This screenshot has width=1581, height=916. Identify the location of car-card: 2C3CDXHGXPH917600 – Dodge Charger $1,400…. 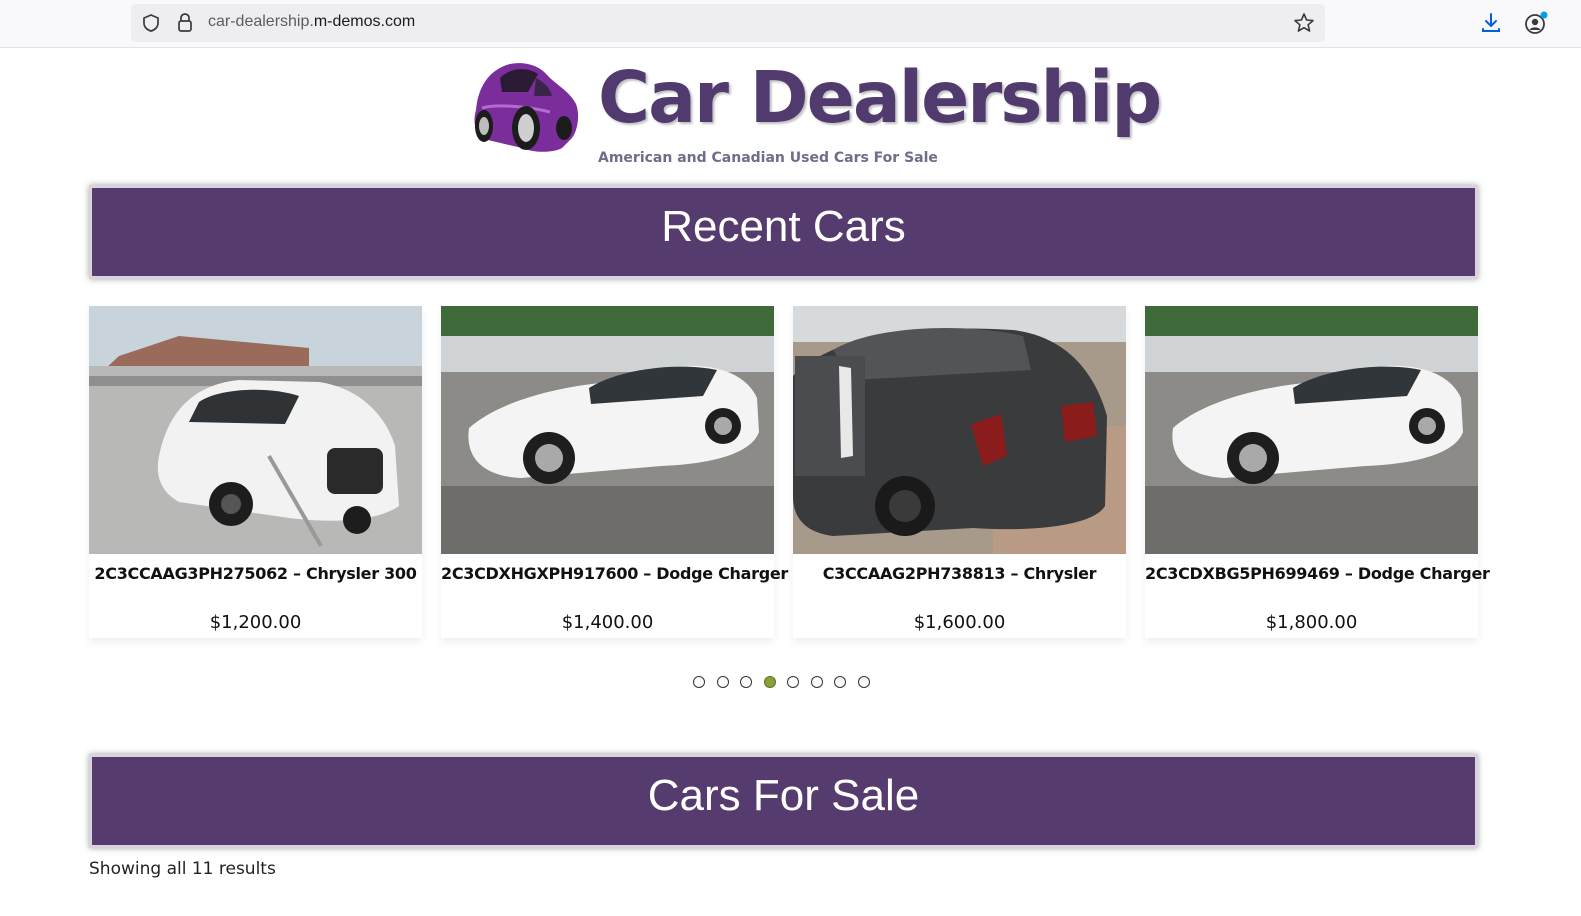
(614, 472).